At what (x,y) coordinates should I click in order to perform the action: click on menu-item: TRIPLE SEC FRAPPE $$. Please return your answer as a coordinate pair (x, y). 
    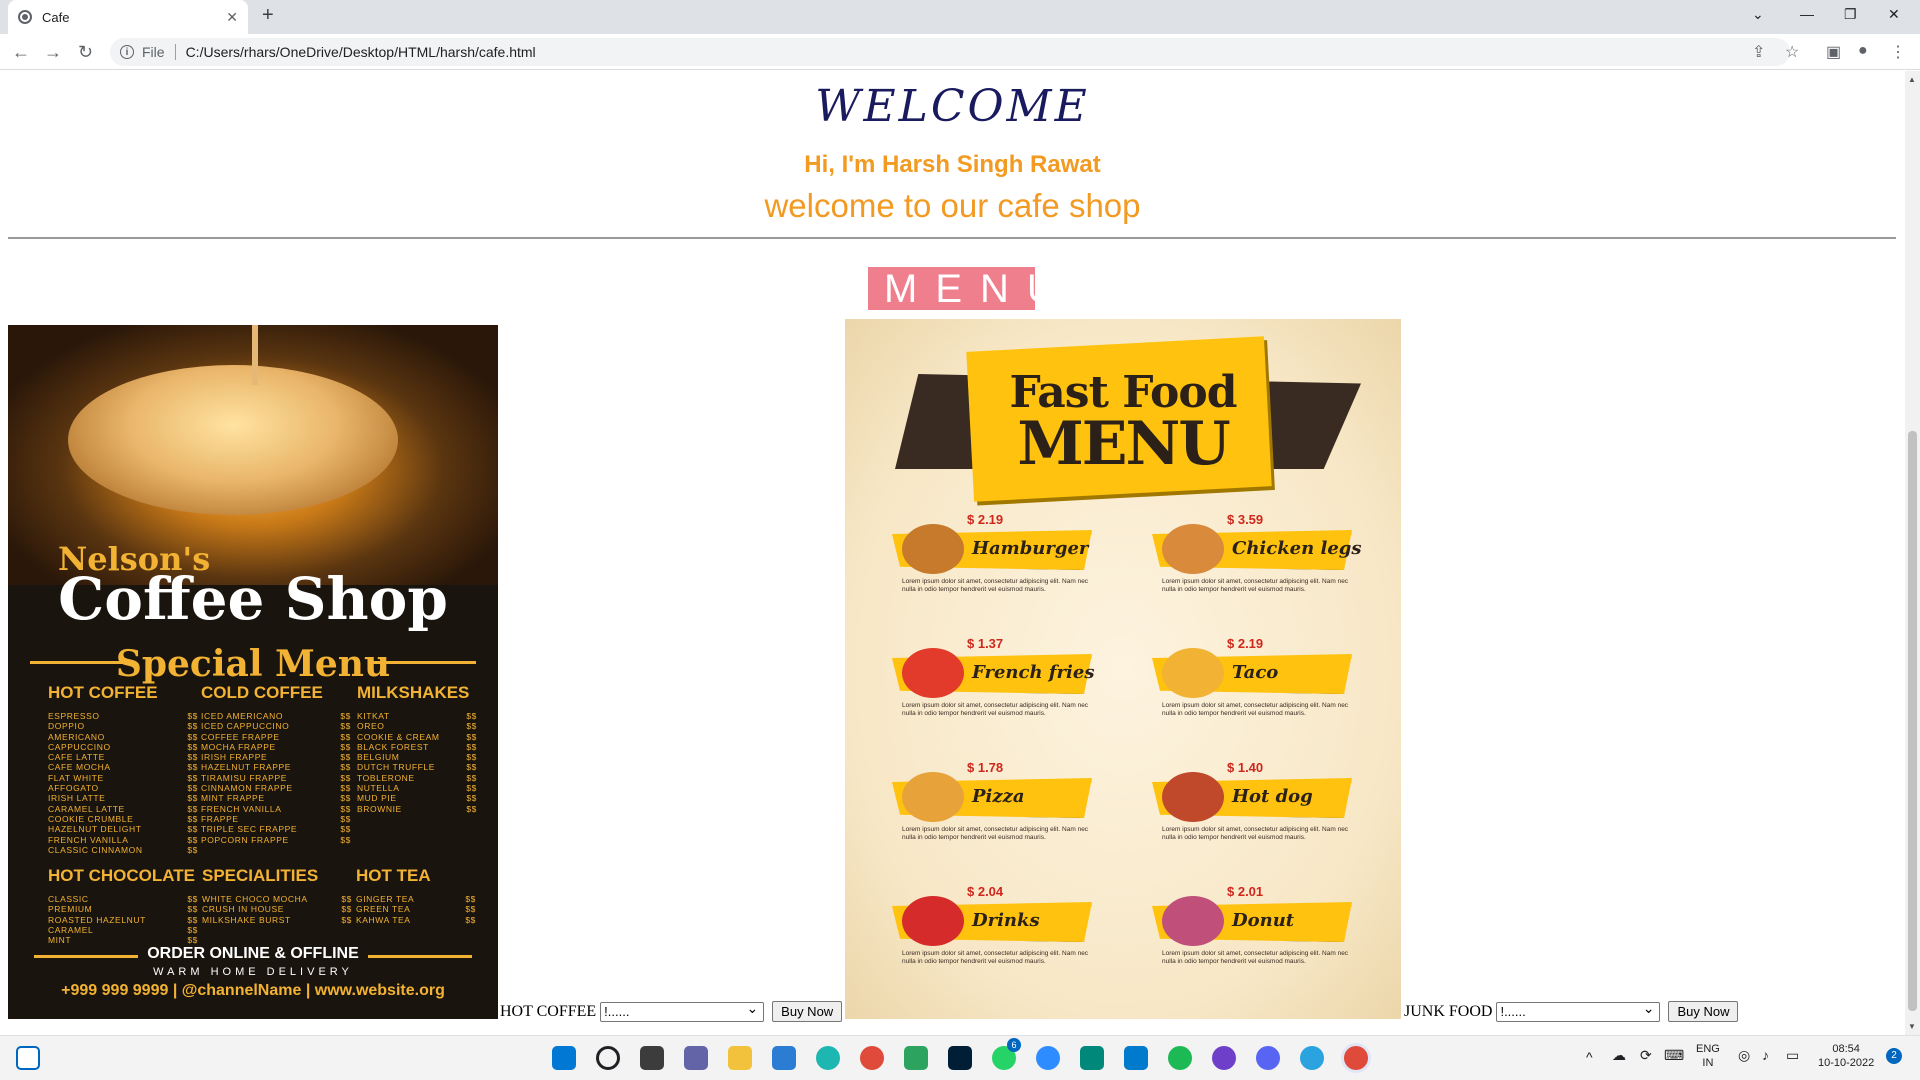
    Looking at the image, I should click on (276, 829).